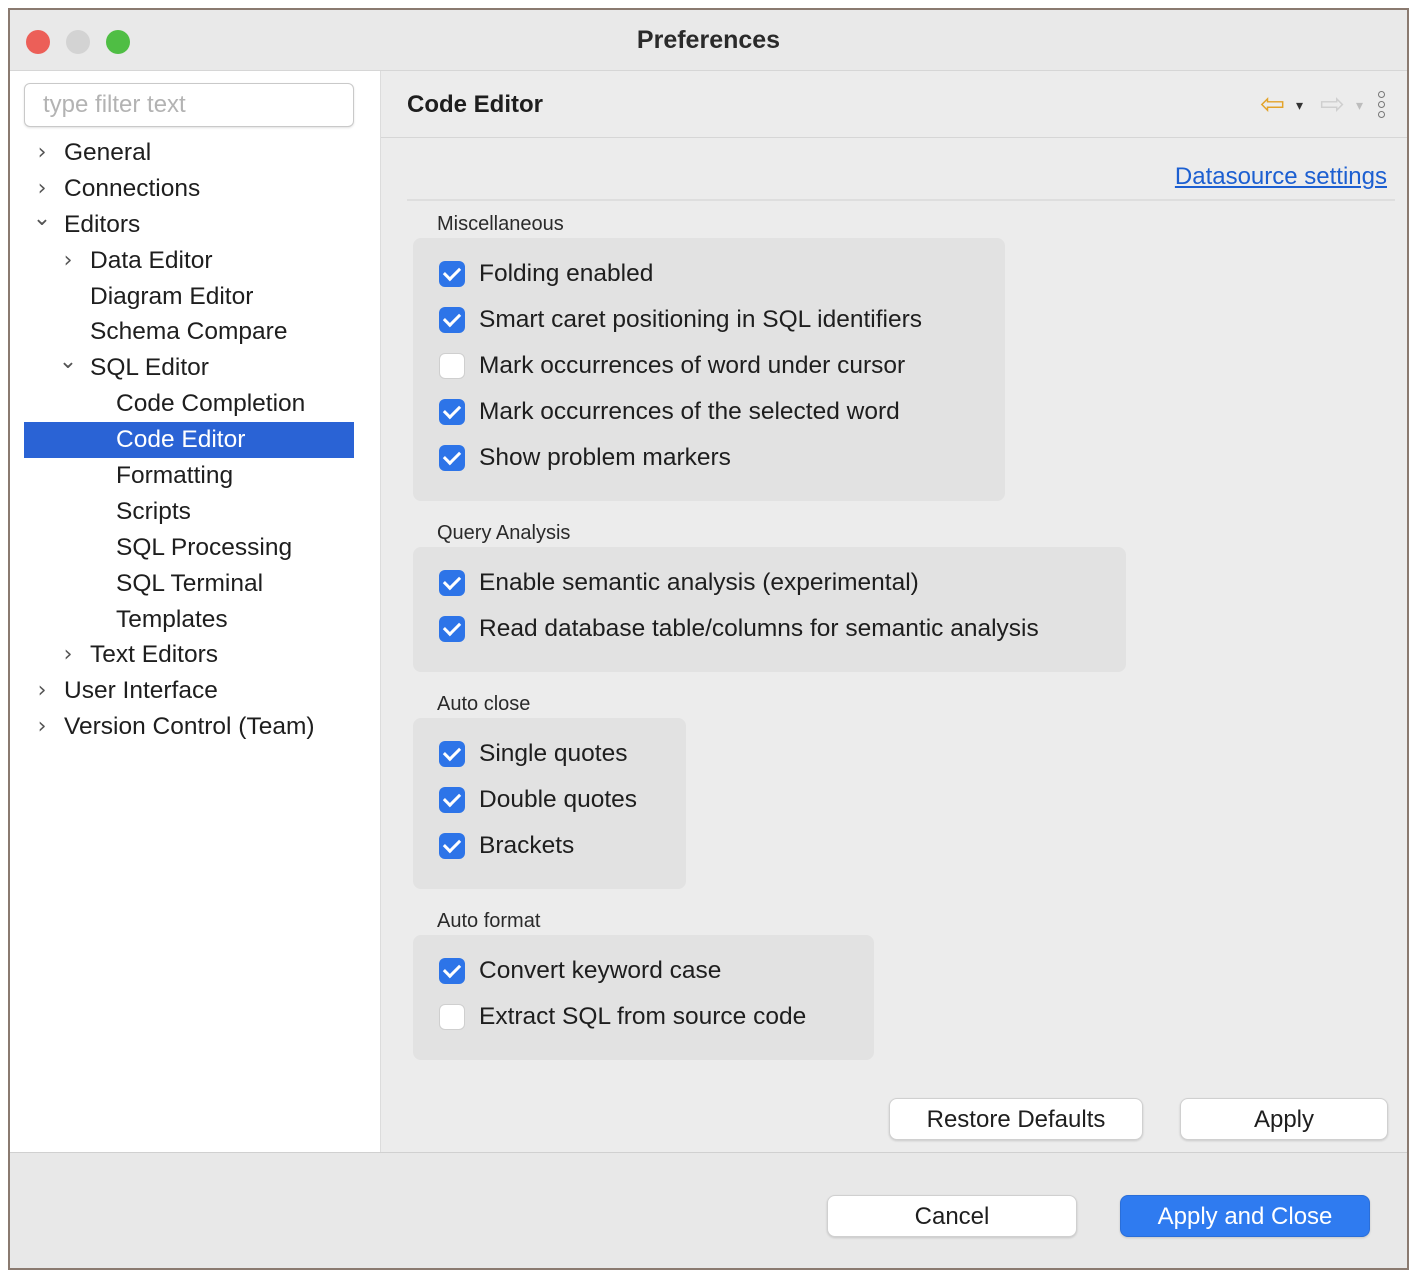 The height and width of the screenshot is (1273, 1417). I want to click on sidebar-item-label: Diagram Editor, so click(172, 296).